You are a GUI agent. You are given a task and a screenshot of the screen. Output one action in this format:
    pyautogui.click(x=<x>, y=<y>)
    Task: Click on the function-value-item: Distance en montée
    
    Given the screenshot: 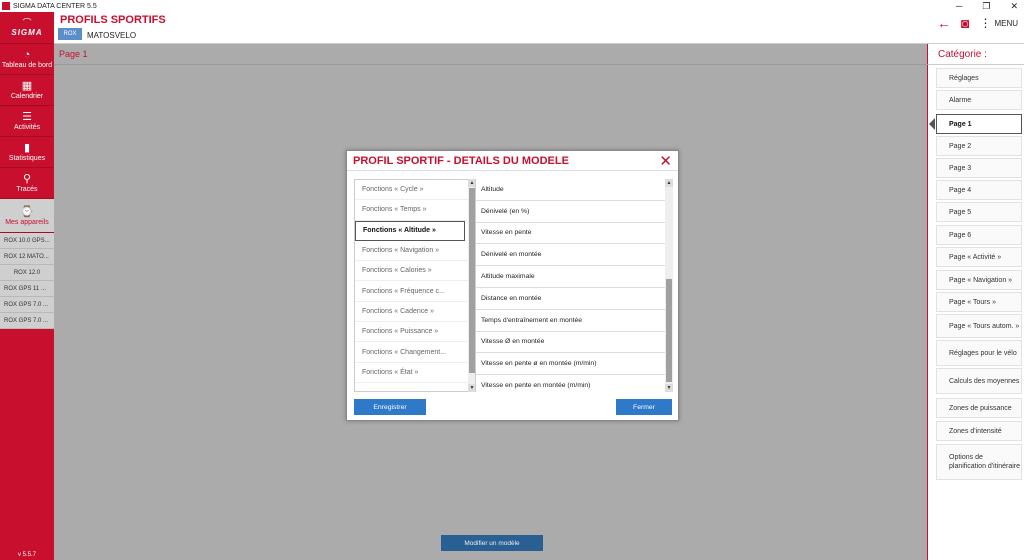 What is the action you would take?
    pyautogui.click(x=570, y=299)
    